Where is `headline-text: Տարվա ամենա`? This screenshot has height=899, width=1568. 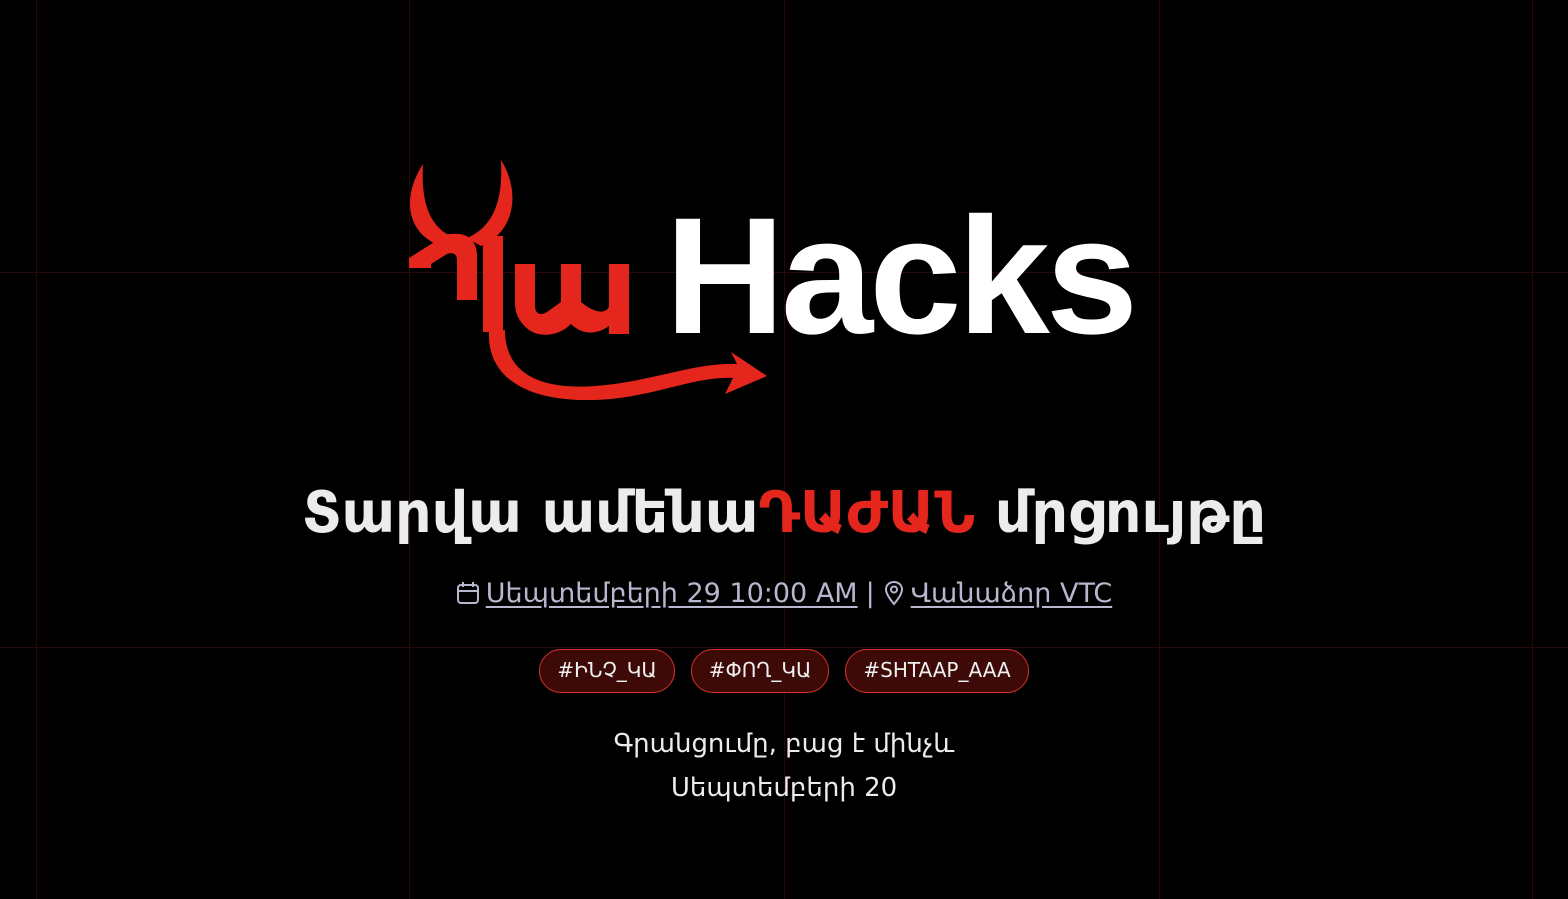 headline-text: Տարվա ամենա is located at coordinates (530, 513).